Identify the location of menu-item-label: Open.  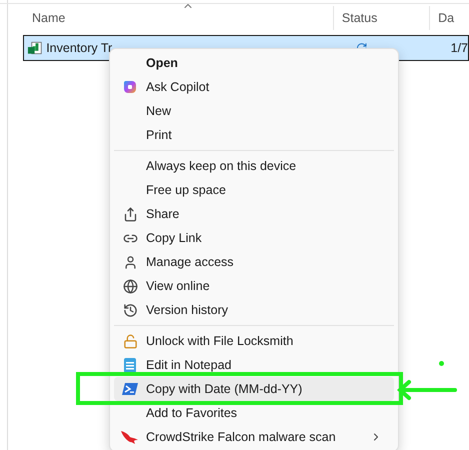
(162, 63).